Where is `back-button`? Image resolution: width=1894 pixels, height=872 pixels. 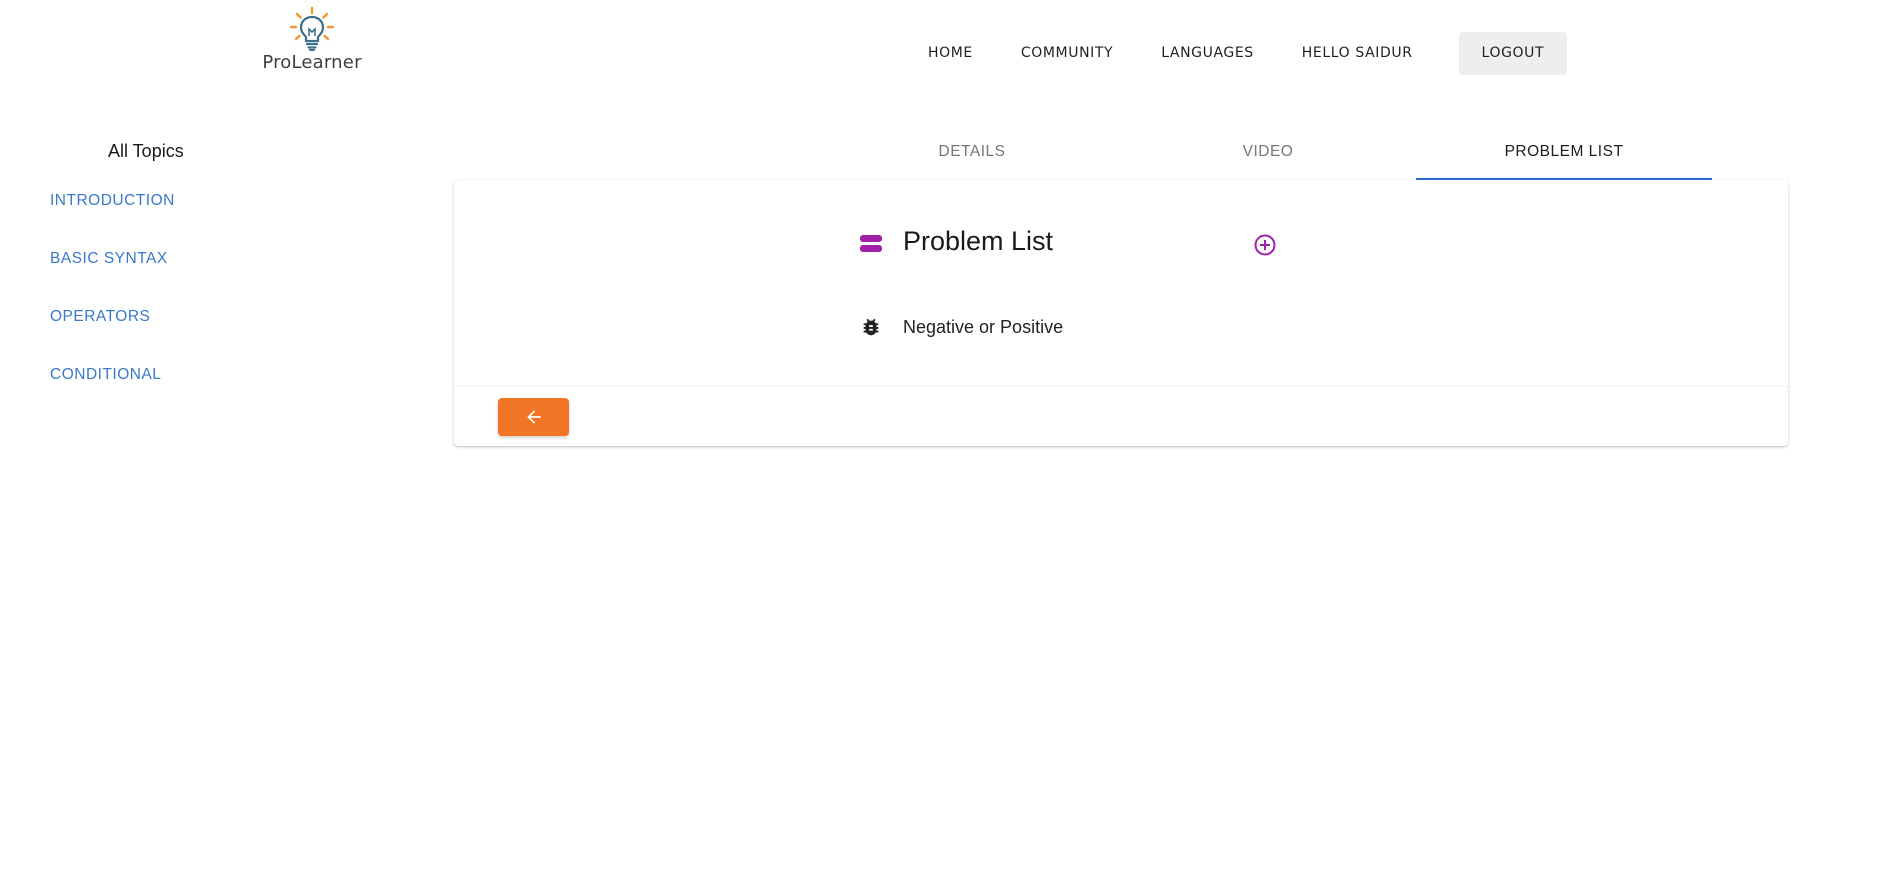 back-button is located at coordinates (533, 417).